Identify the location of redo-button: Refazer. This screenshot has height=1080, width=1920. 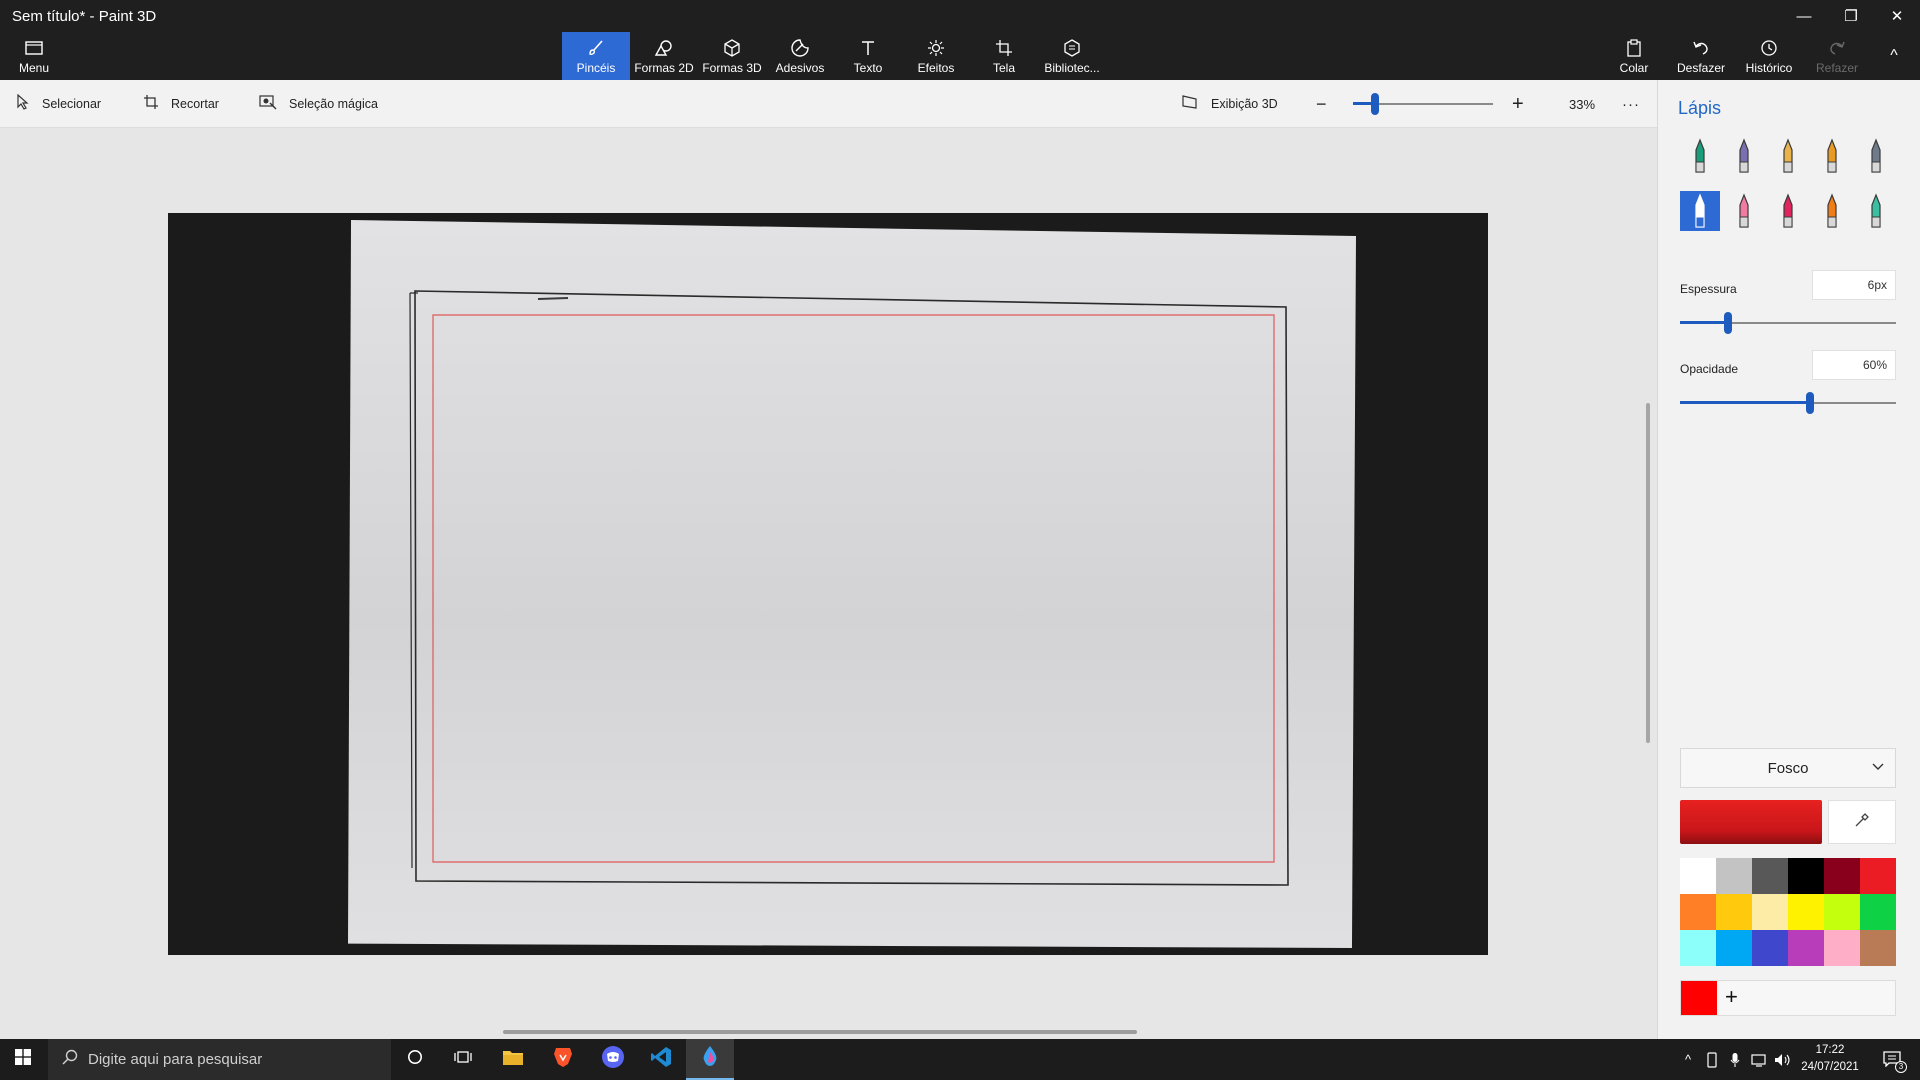
(1837, 56).